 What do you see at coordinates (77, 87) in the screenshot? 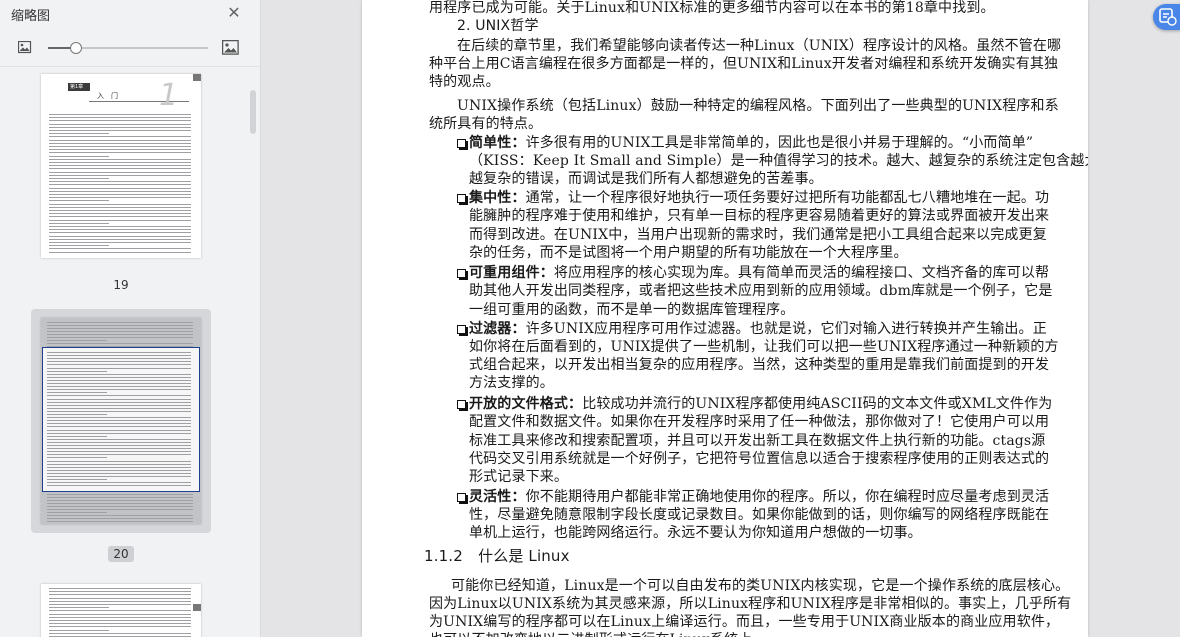
I see `thumbnail-chapter-tag: 第1章` at bounding box center [77, 87].